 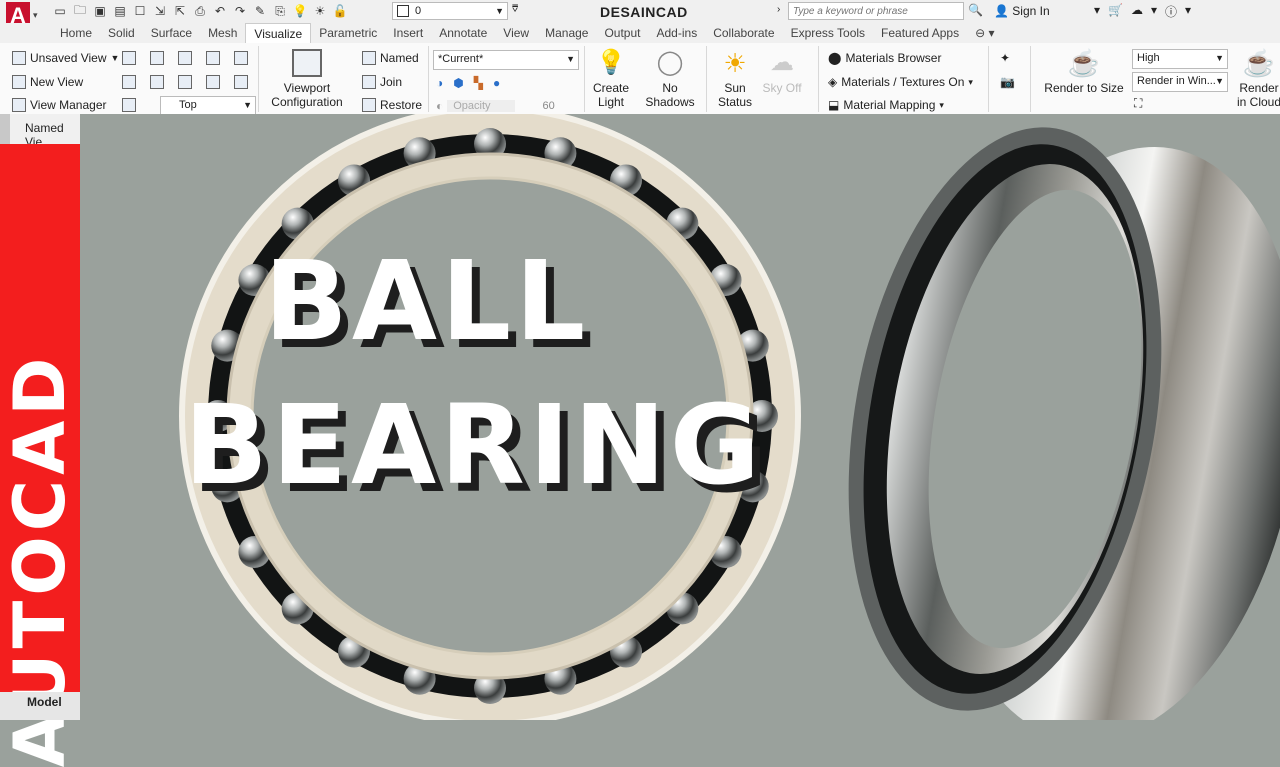 I want to click on join-viewports-button: Join, so click(x=382, y=82).